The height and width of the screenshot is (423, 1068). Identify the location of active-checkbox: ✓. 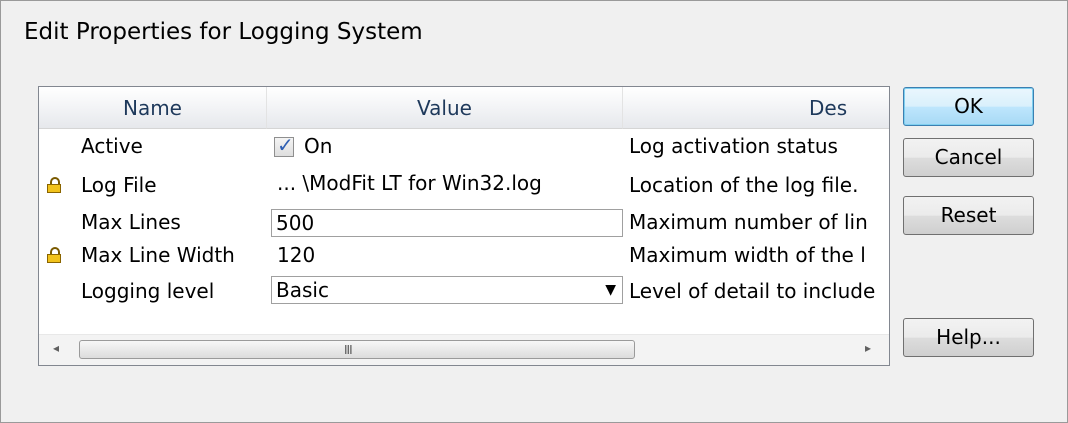
(284, 145).